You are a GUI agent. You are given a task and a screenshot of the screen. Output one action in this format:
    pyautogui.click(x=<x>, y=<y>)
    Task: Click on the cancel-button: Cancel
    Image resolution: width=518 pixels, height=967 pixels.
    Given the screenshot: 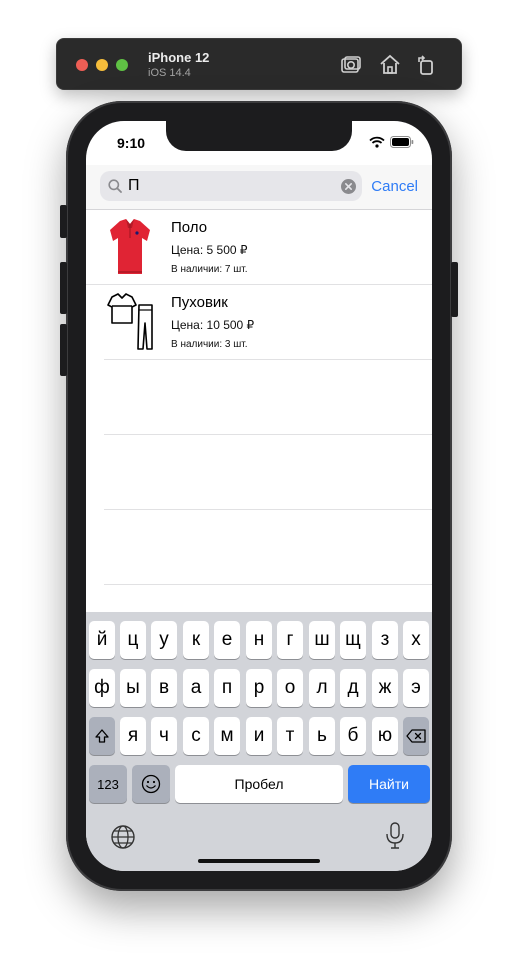 What is the action you would take?
    pyautogui.click(x=394, y=186)
    